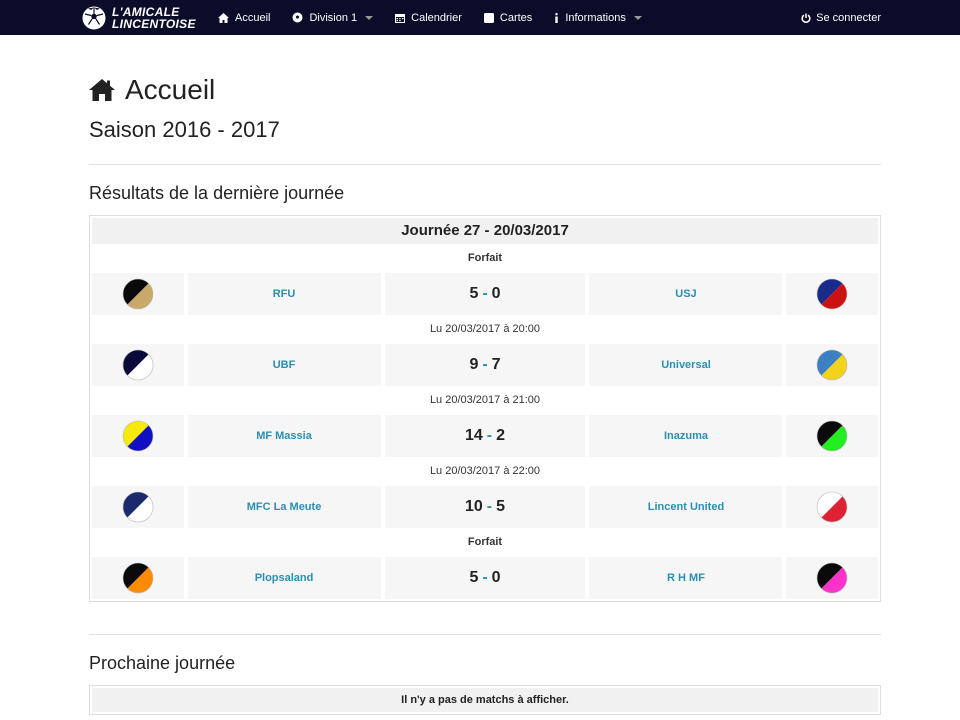 The width and height of the screenshot is (960, 720). I want to click on match-row: Plopsaland 5-0 R H MF, so click(485, 578).